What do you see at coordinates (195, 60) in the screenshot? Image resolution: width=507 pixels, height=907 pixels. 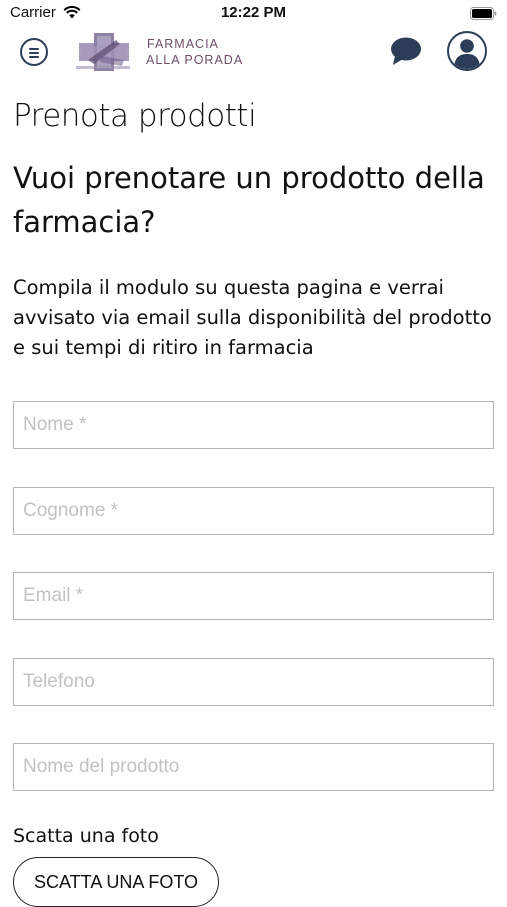 I see `logo-line-2: ALLA PORADA` at bounding box center [195, 60].